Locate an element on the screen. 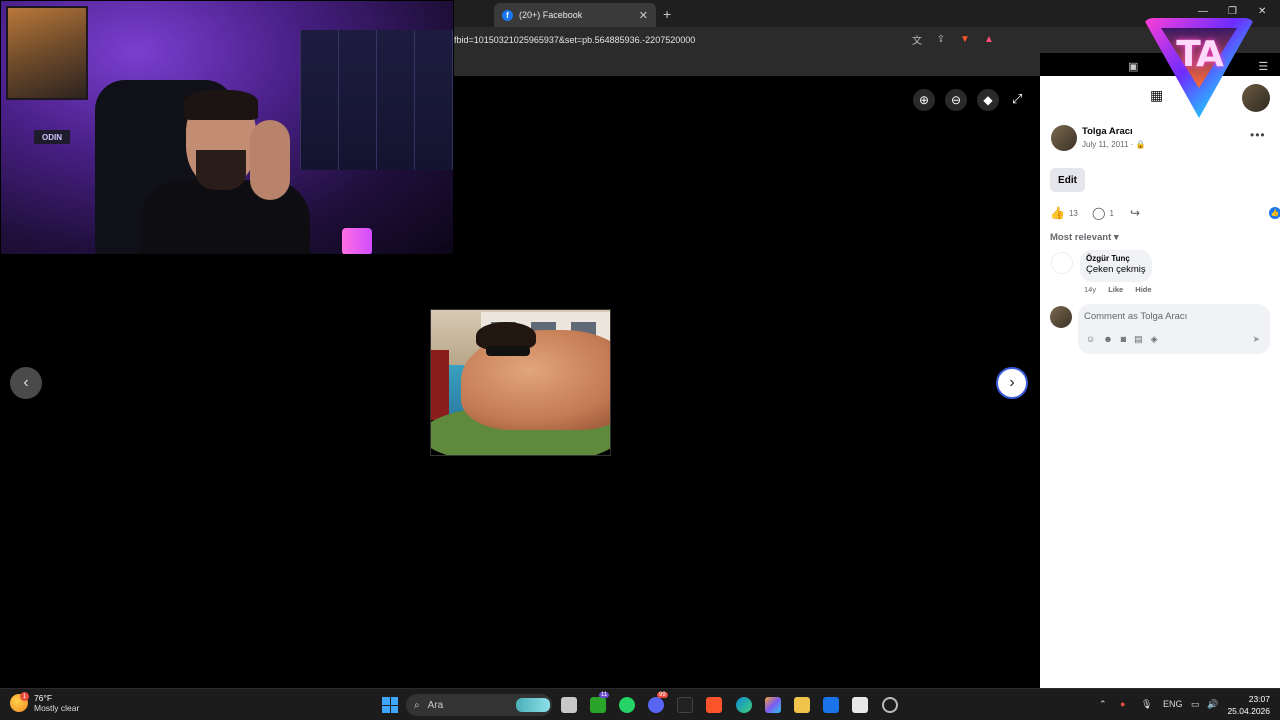 The width and height of the screenshot is (1280, 720). store-icon is located at coordinates (860, 705).